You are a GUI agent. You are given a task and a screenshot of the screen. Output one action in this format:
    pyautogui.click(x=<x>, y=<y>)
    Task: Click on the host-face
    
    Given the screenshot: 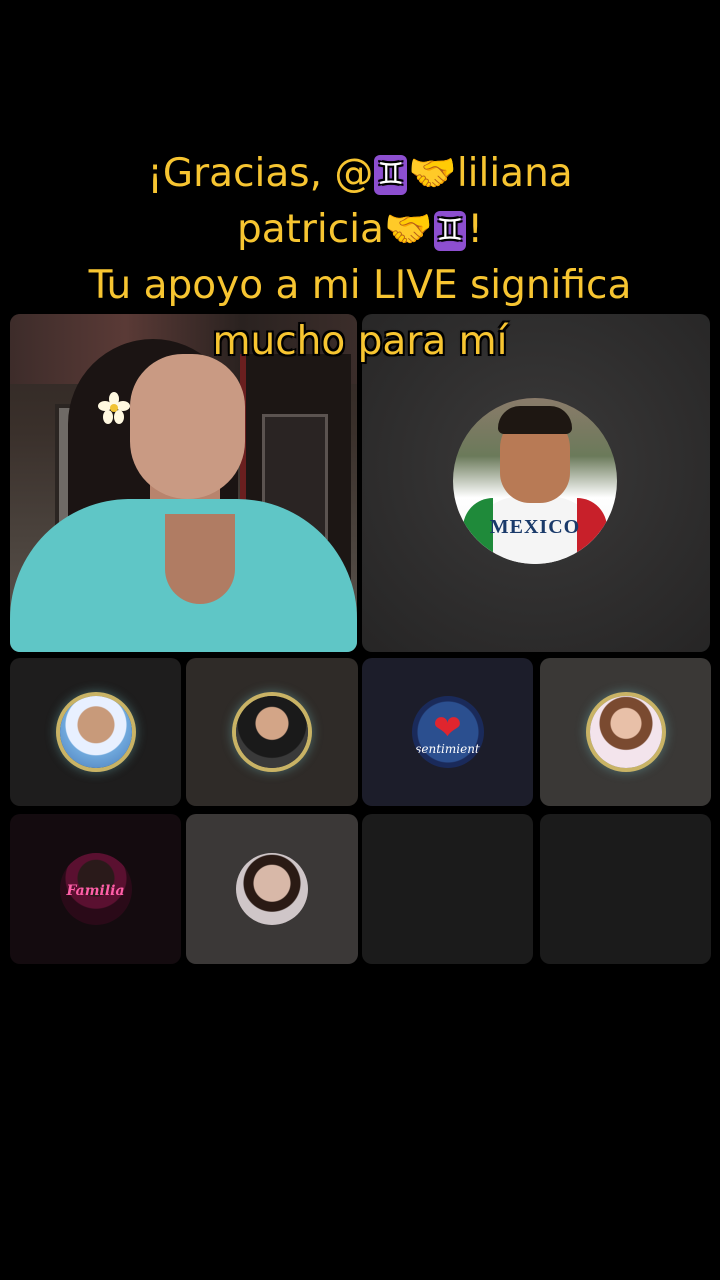 What is the action you would take?
    pyautogui.click(x=187, y=426)
    